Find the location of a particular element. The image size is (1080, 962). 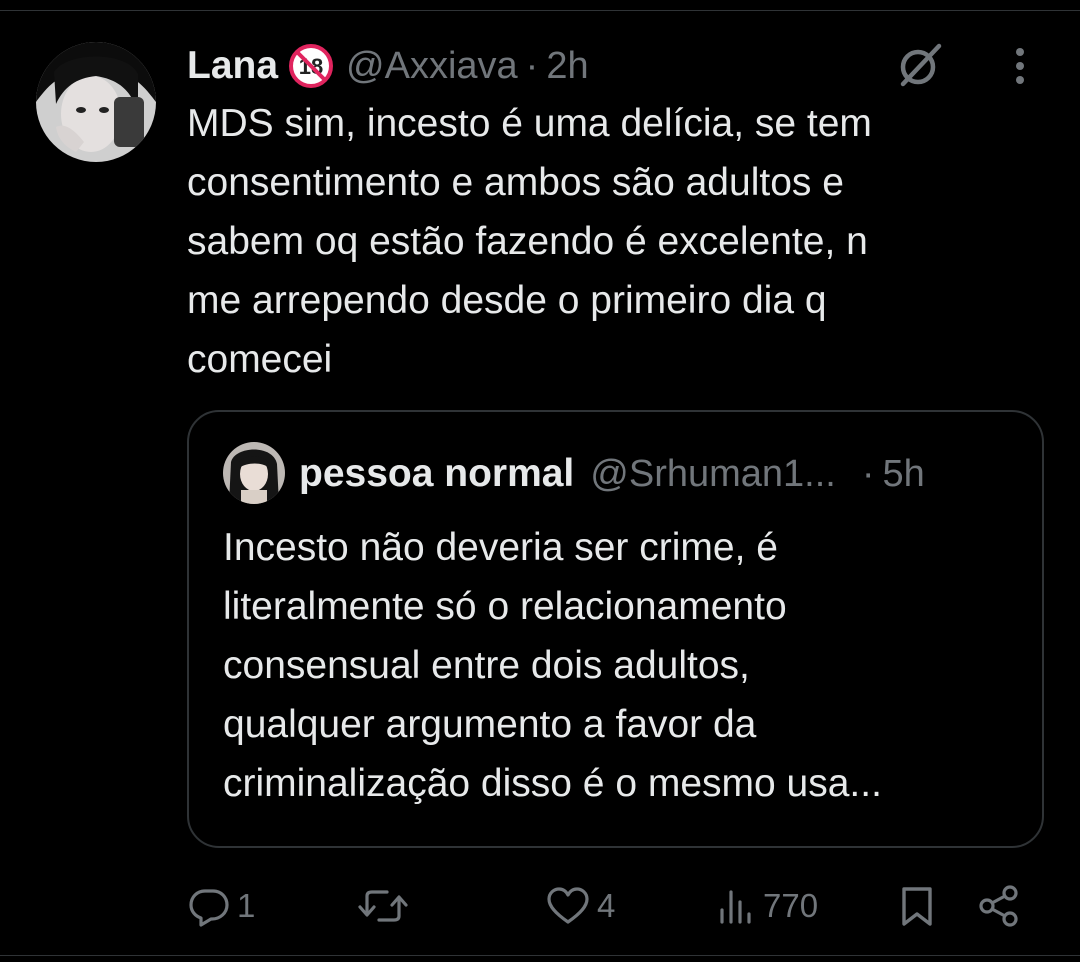

like-button: 4 is located at coordinates (580, 906).